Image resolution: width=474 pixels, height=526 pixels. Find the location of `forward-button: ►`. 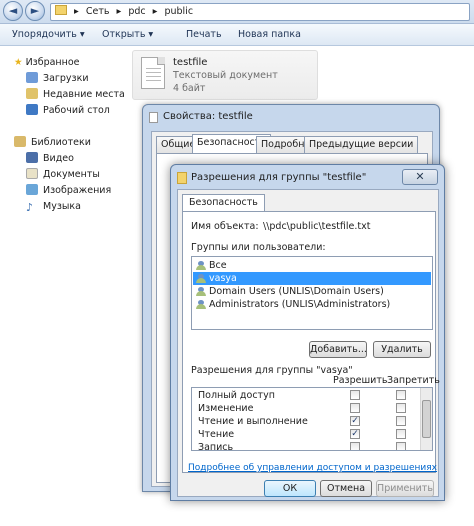

forward-button: ► is located at coordinates (35, 11).